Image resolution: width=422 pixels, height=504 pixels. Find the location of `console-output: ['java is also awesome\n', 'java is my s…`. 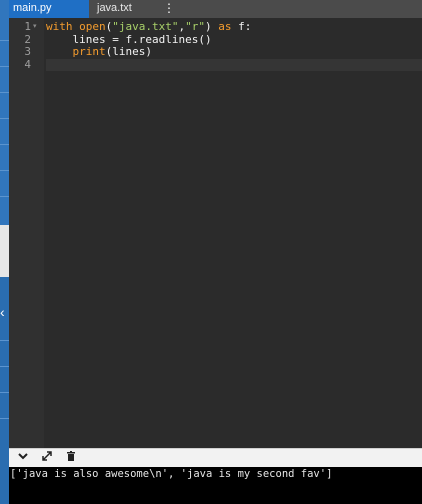

console-output: ['java is also awesome\n', 'java is my s… is located at coordinates (215, 485).